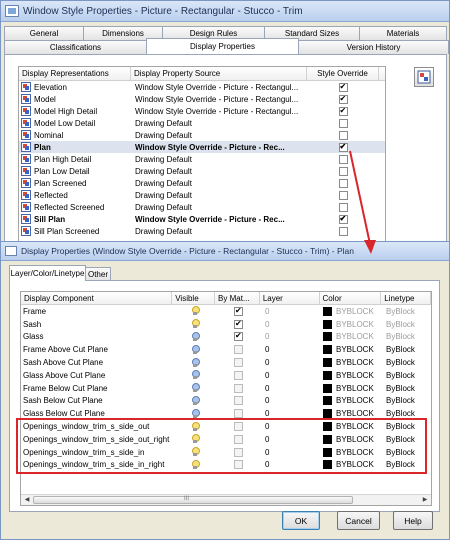 This screenshot has height=540, width=450. I want to click on cancel-button: Cancel, so click(358, 520).